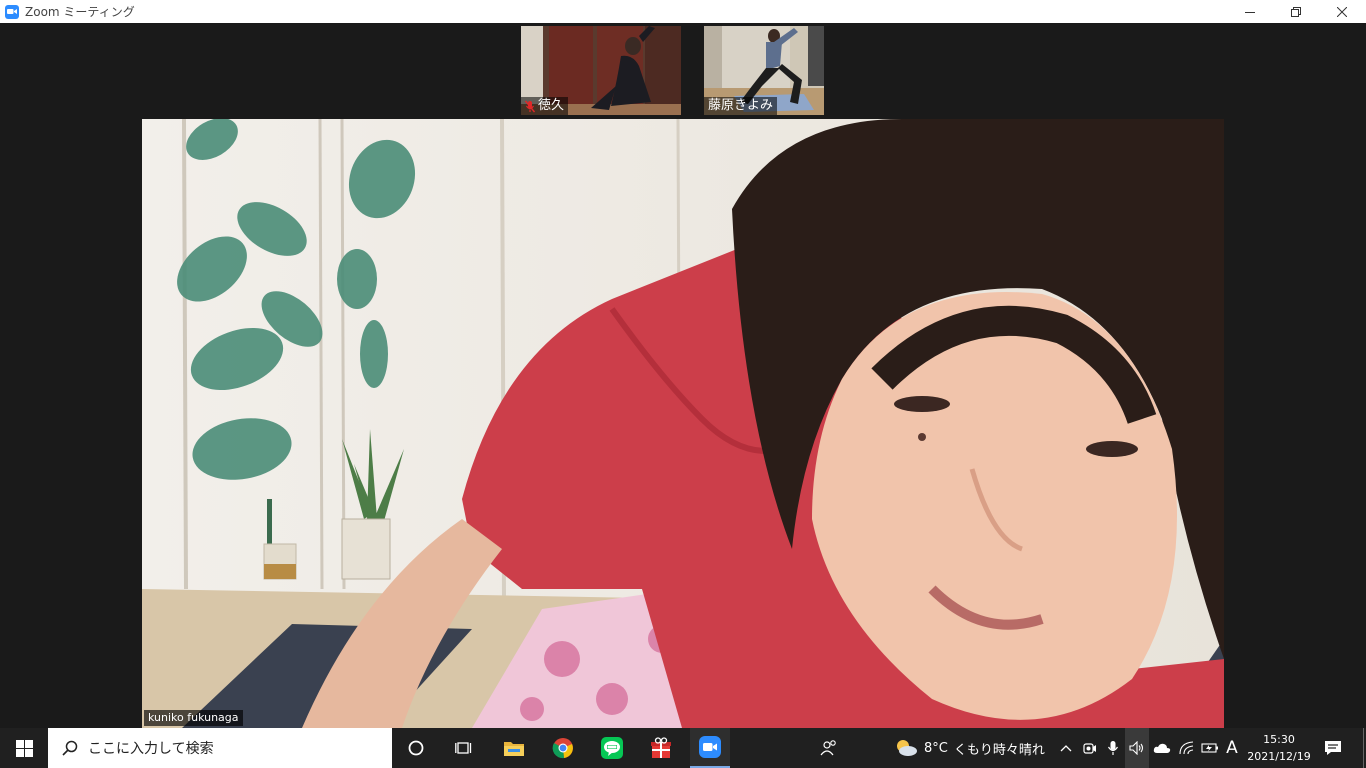 Image resolution: width=1366 pixels, height=768 pixels. Describe the element at coordinates (551, 105) in the screenshot. I see `participant-name: 徳久` at that location.